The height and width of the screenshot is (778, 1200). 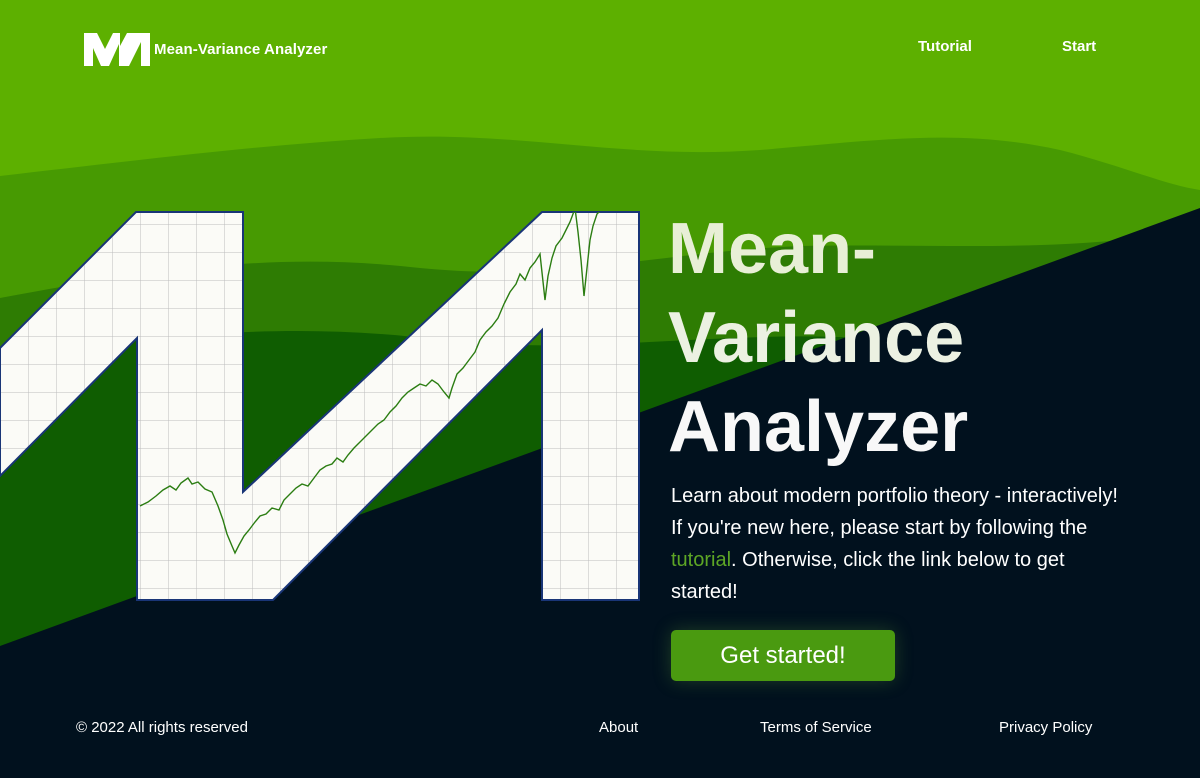 What do you see at coordinates (618, 727) in the screenshot?
I see `footer-about-link: About` at bounding box center [618, 727].